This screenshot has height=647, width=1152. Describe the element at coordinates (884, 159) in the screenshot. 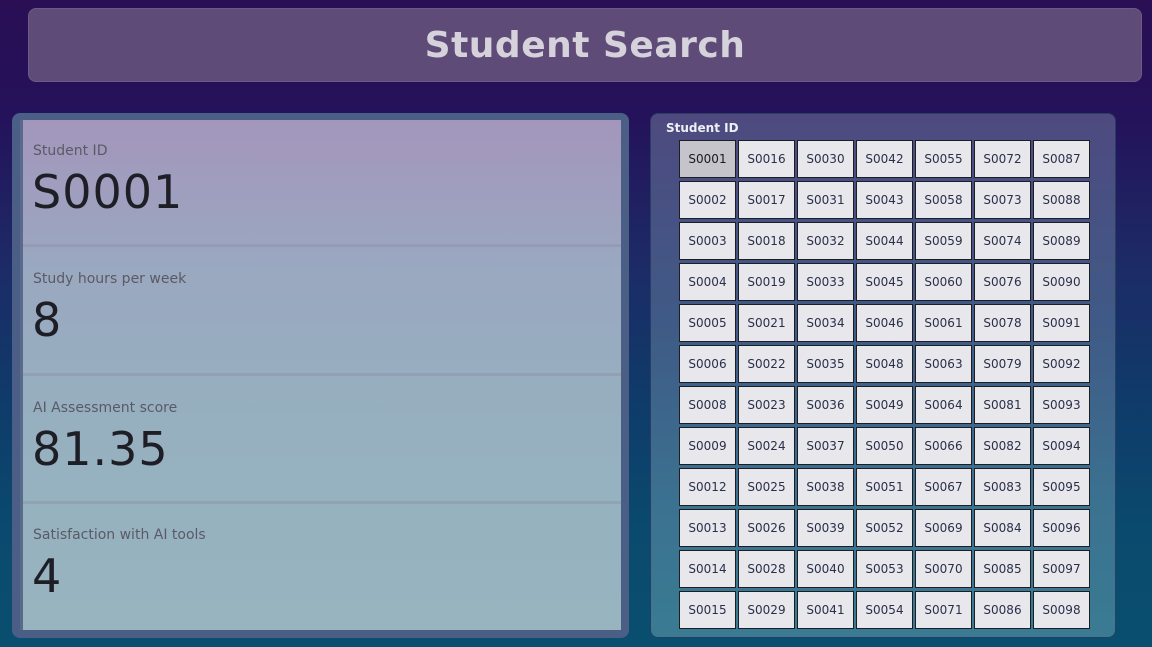

I see `slicer-item-s0042: S0042` at that location.